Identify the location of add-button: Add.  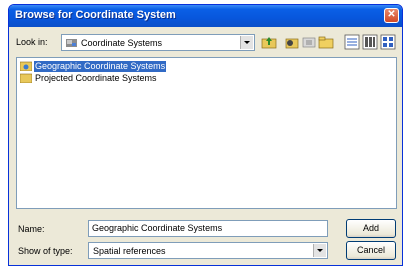
(371, 228).